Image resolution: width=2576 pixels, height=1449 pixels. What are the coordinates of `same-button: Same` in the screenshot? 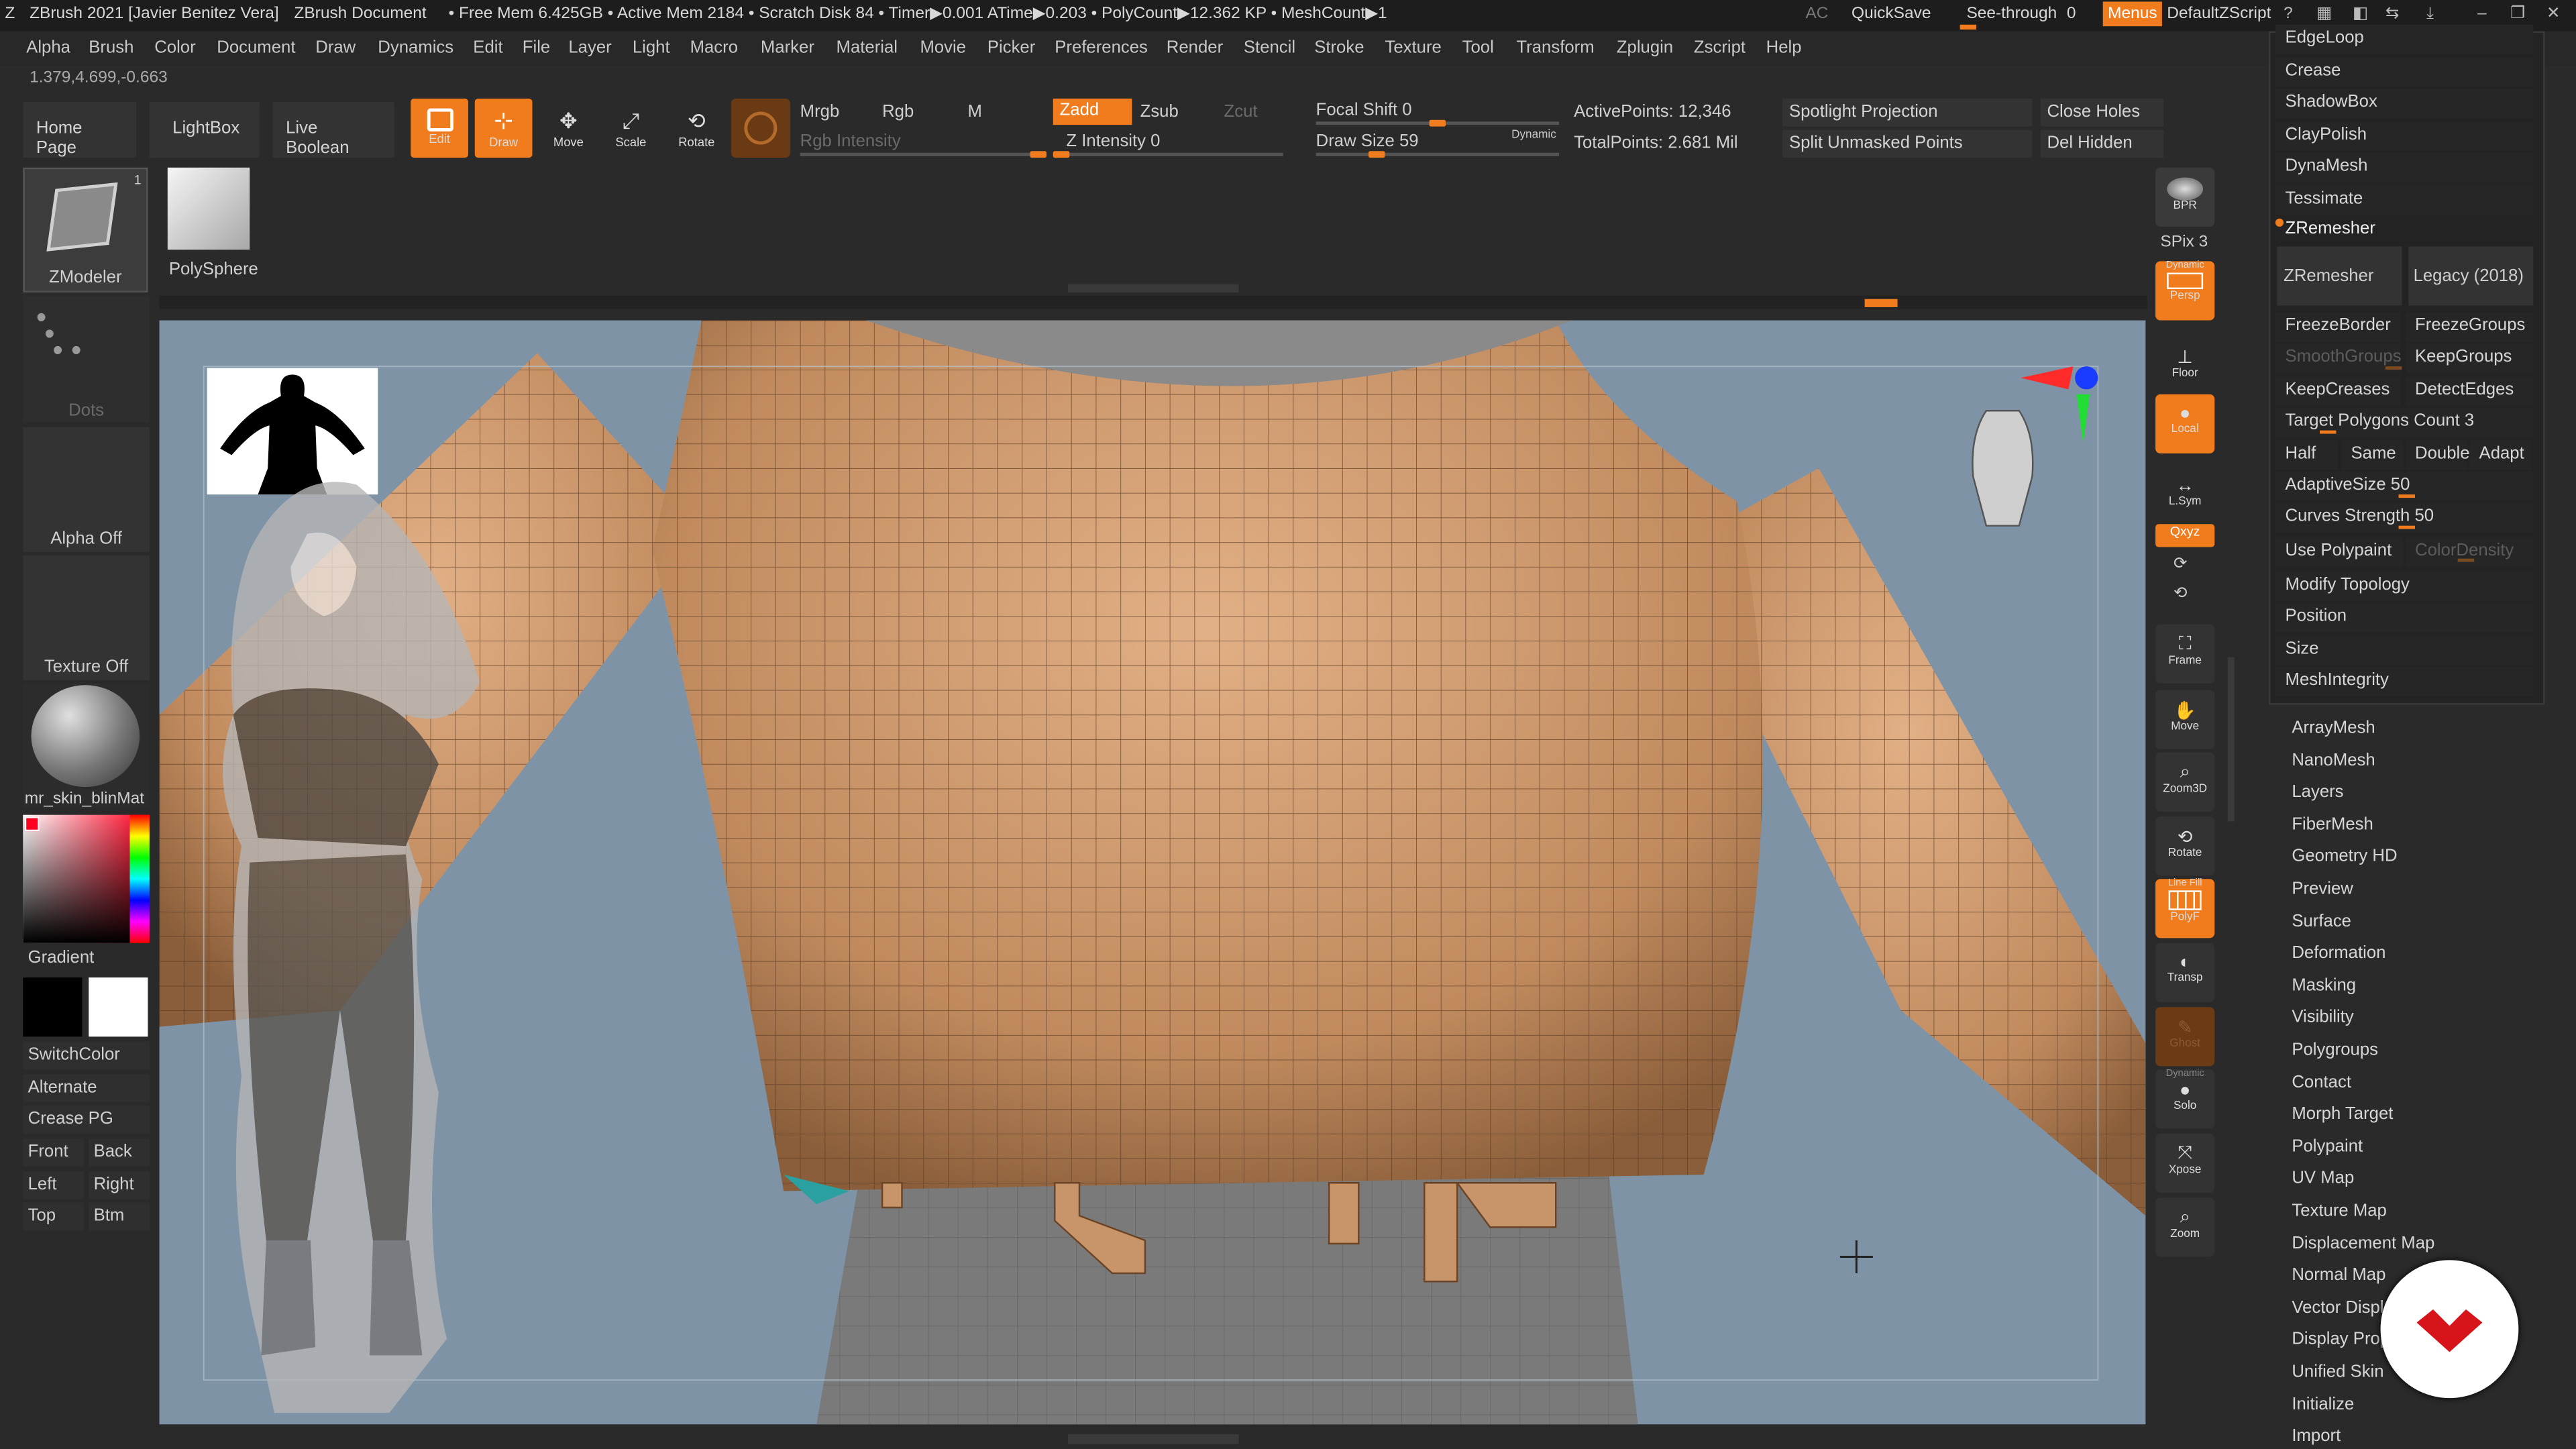 It's located at (2372, 455).